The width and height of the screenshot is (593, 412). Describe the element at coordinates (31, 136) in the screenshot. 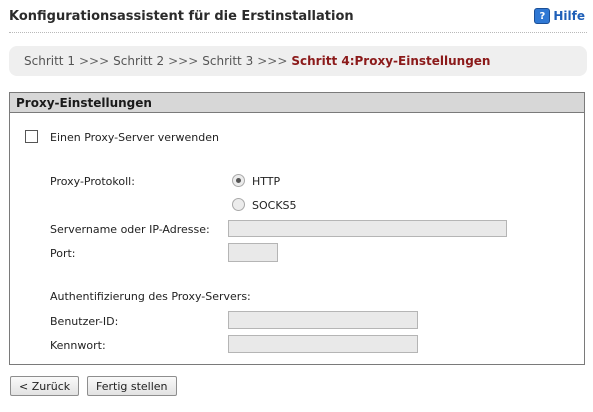

I see `use-proxy-checkbox` at that location.